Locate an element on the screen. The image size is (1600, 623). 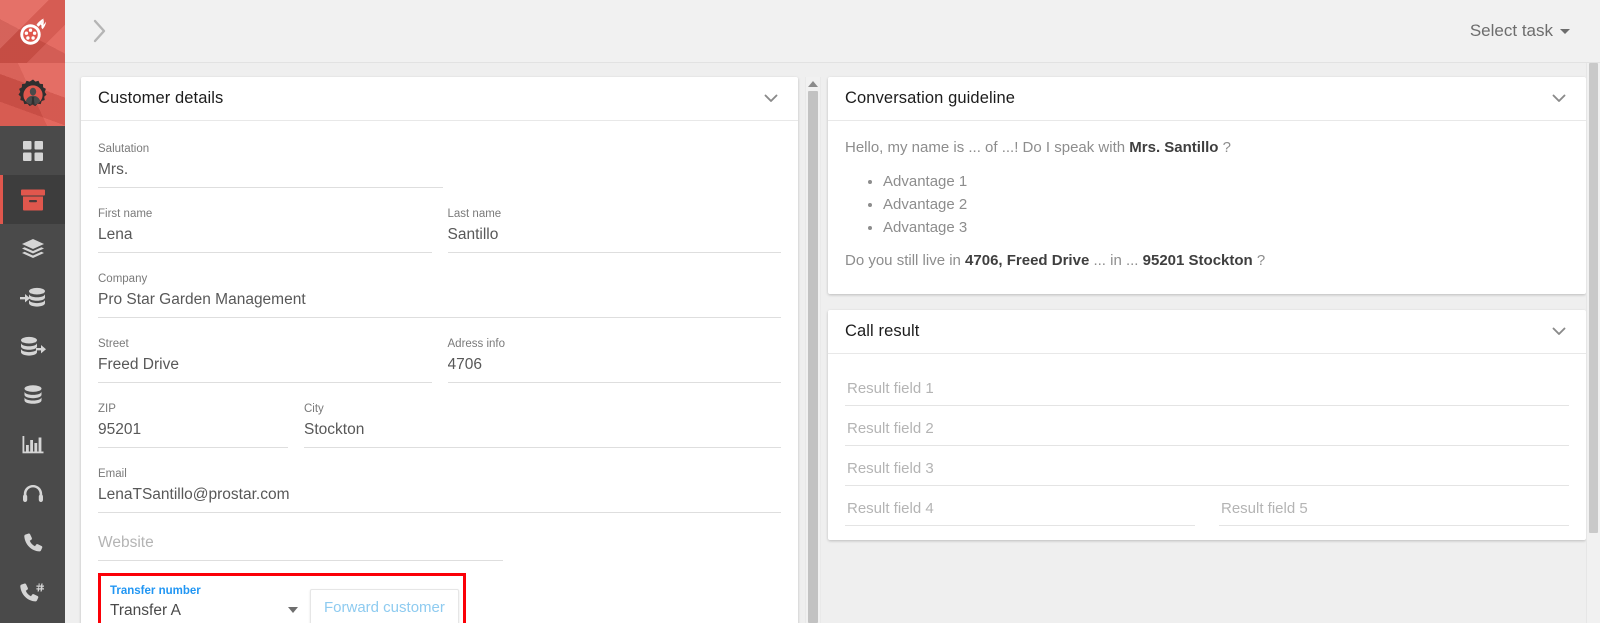
zip-label: ZIP is located at coordinates (107, 409).